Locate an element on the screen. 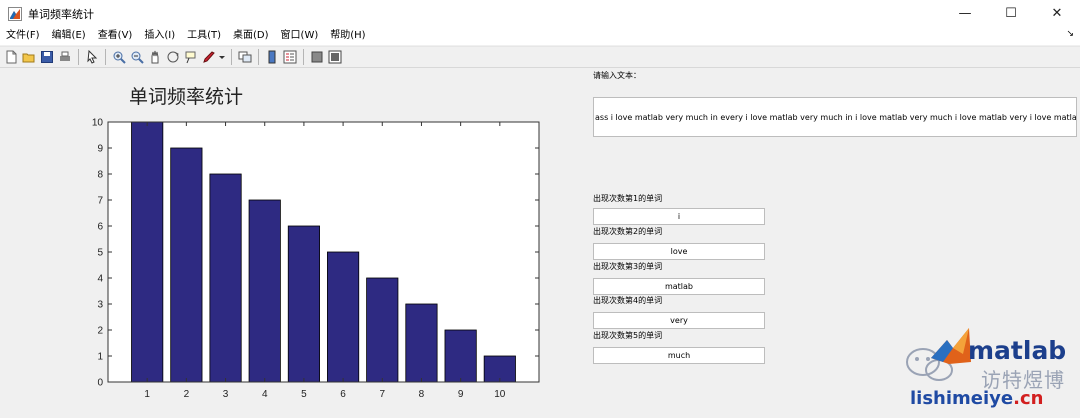  dock-arrow-icon: ↘ is located at coordinates (1070, 34).